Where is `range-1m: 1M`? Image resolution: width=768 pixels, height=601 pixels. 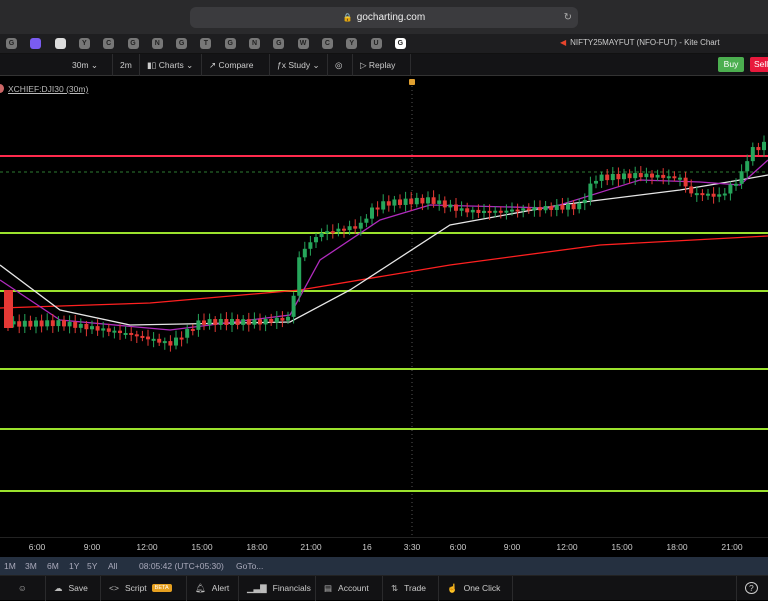 range-1m: 1M is located at coordinates (10, 566).